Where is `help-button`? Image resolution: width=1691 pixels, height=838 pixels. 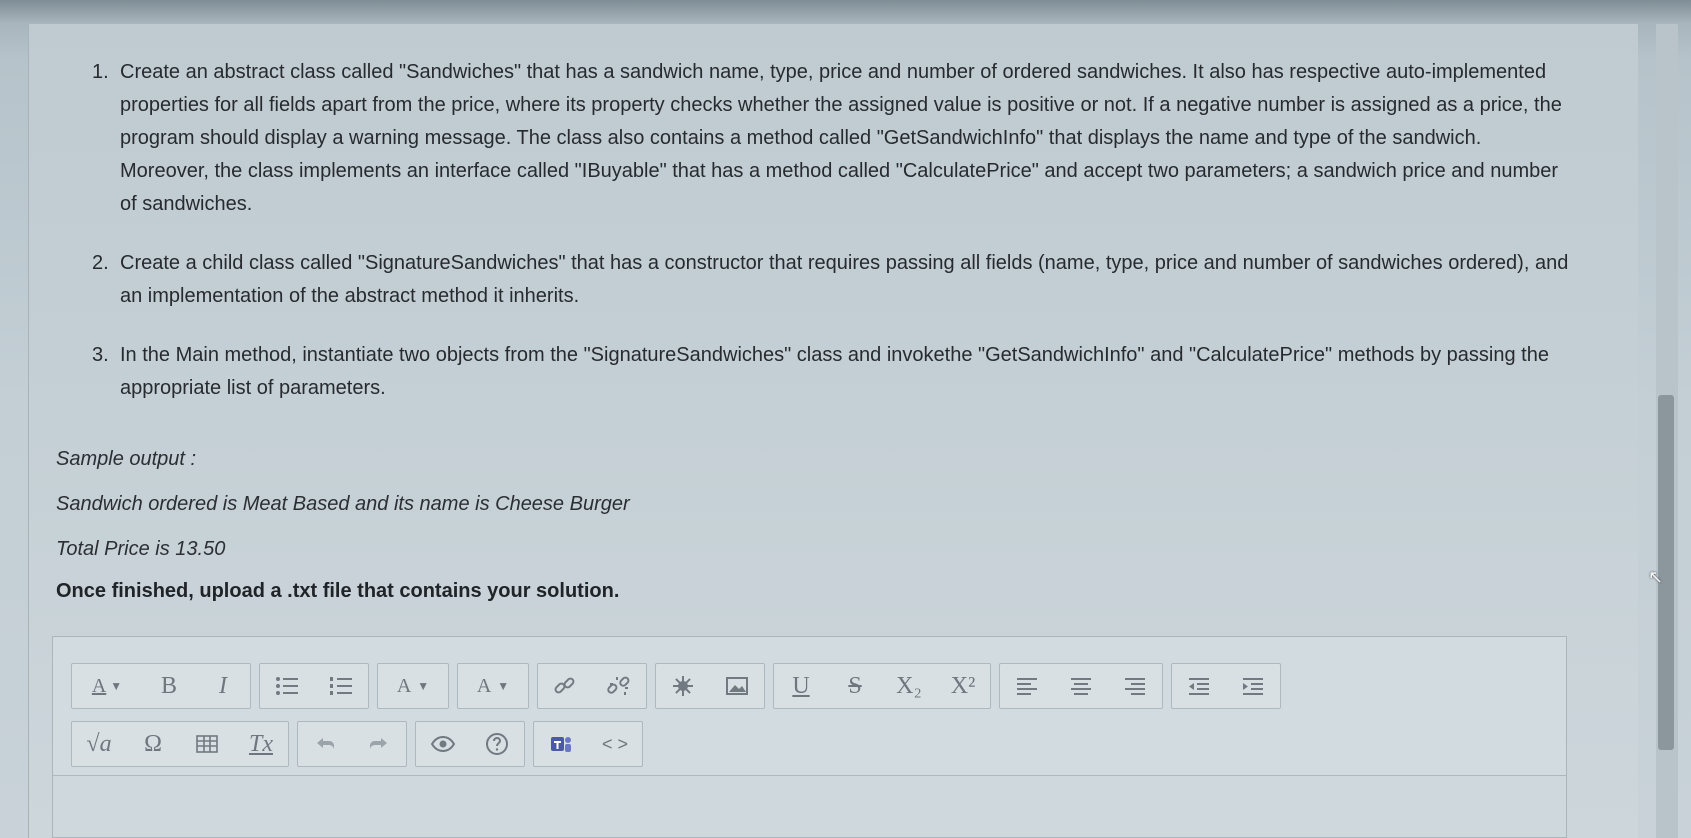 help-button is located at coordinates (497, 744).